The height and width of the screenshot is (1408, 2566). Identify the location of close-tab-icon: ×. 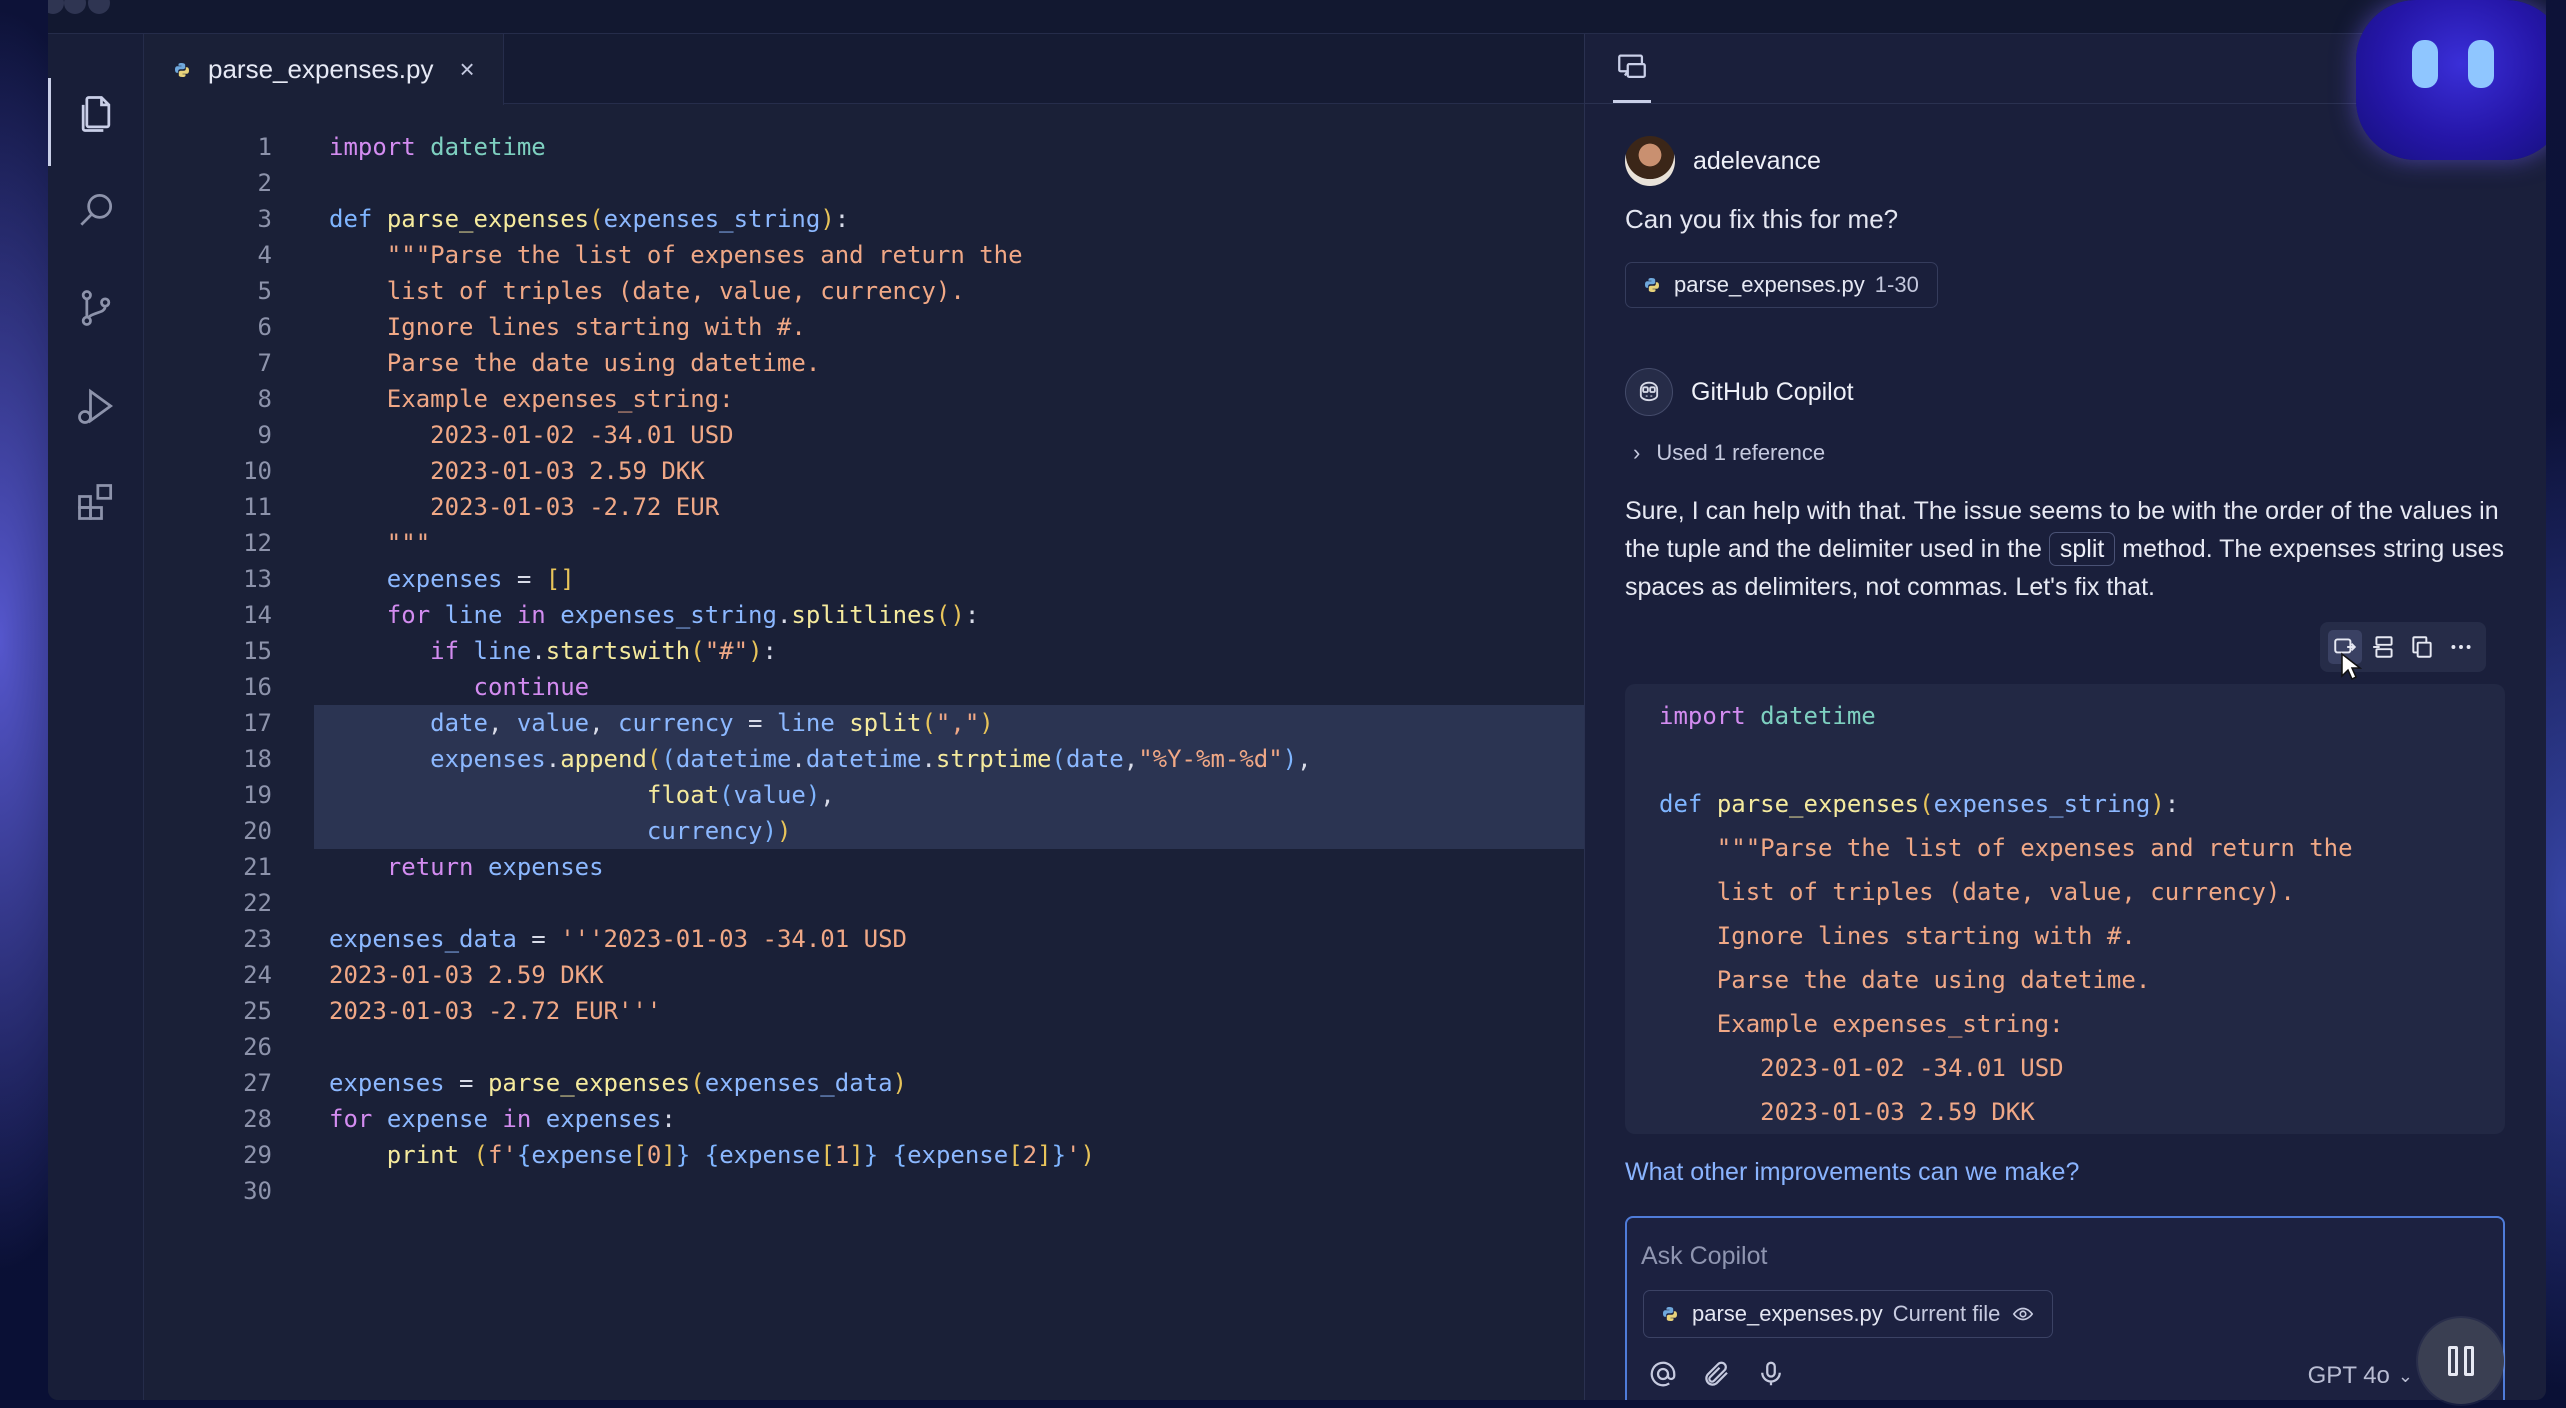
(466, 69).